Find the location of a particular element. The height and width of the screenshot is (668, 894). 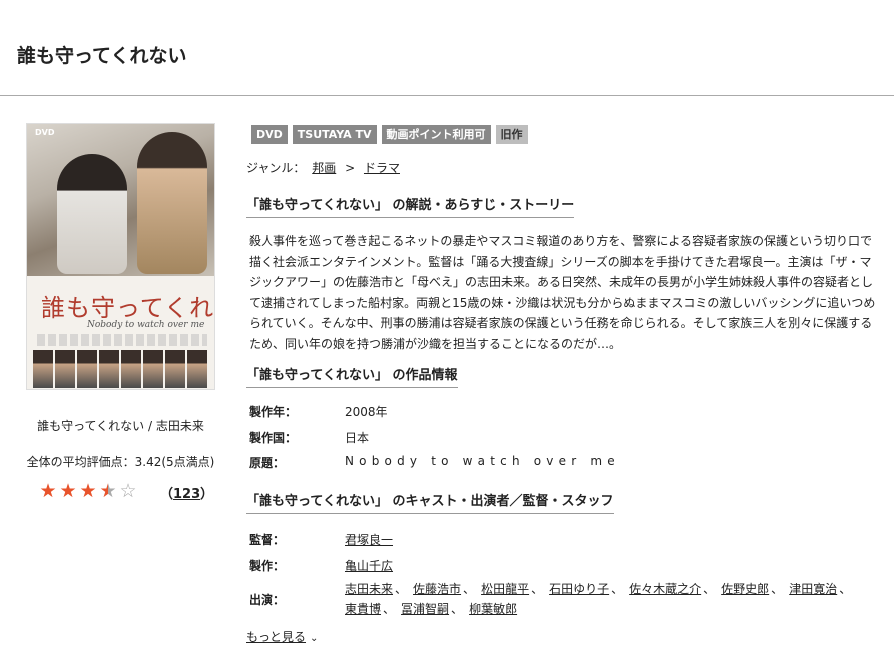

actors-label: 出演： is located at coordinates (267, 600).